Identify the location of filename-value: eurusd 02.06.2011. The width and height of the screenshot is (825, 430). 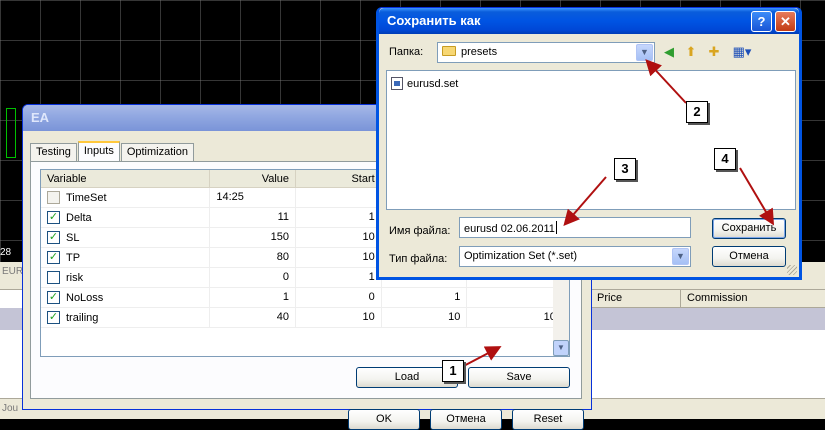
(509, 229).